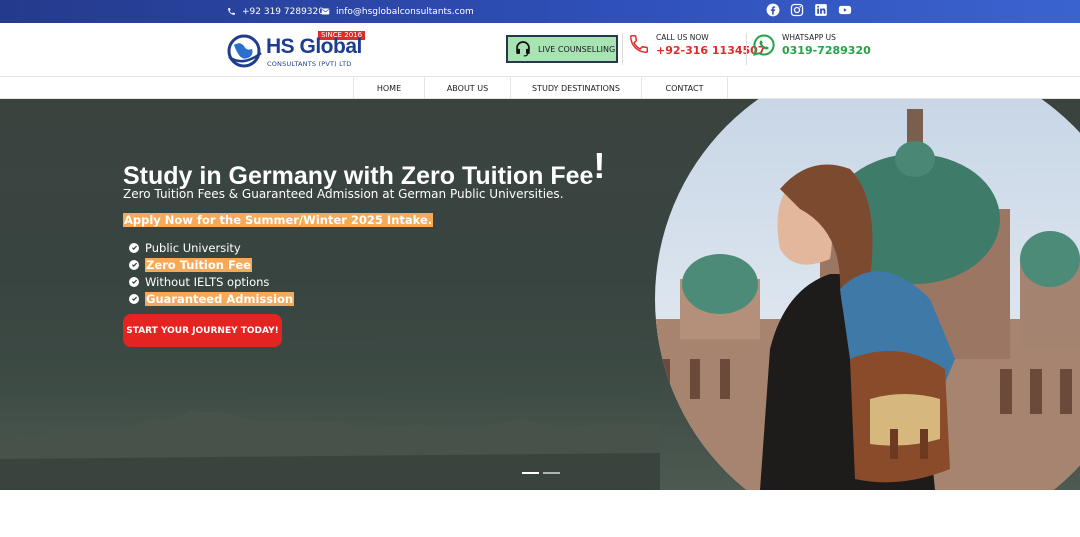  Describe the element at coordinates (710, 50) in the screenshot. I see `call-us-number: +92-316 1134507` at that location.